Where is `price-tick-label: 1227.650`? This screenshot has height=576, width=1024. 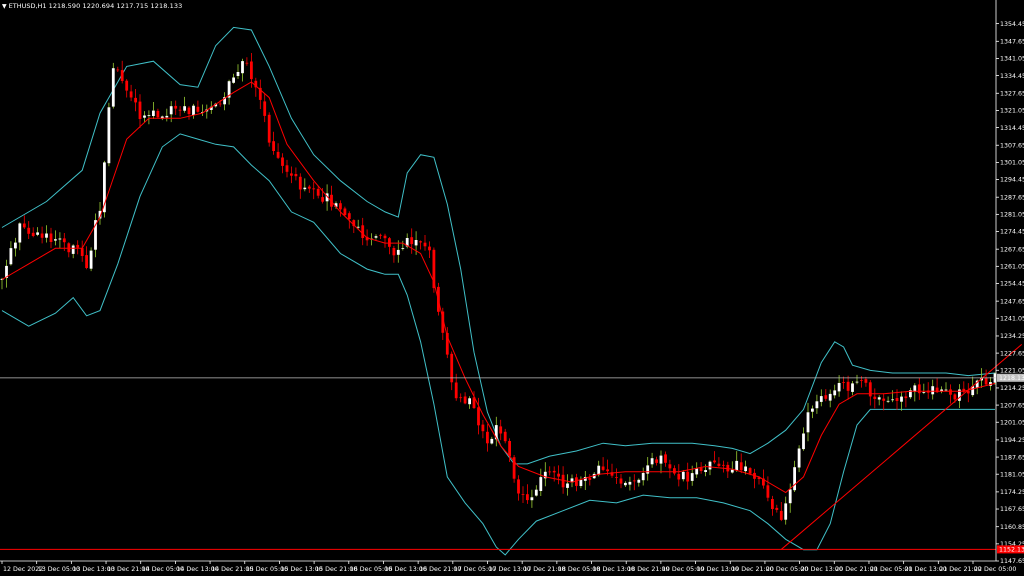
price-tick-label: 1227.650 is located at coordinates (1012, 353).